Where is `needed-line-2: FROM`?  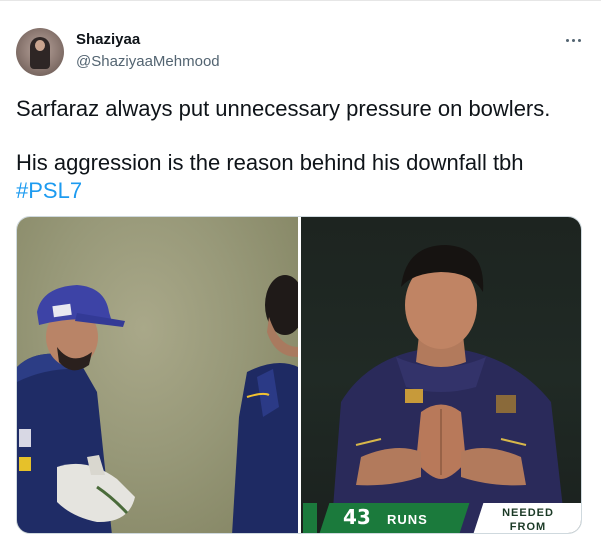 needed-line-2: FROM is located at coordinates (528, 527).